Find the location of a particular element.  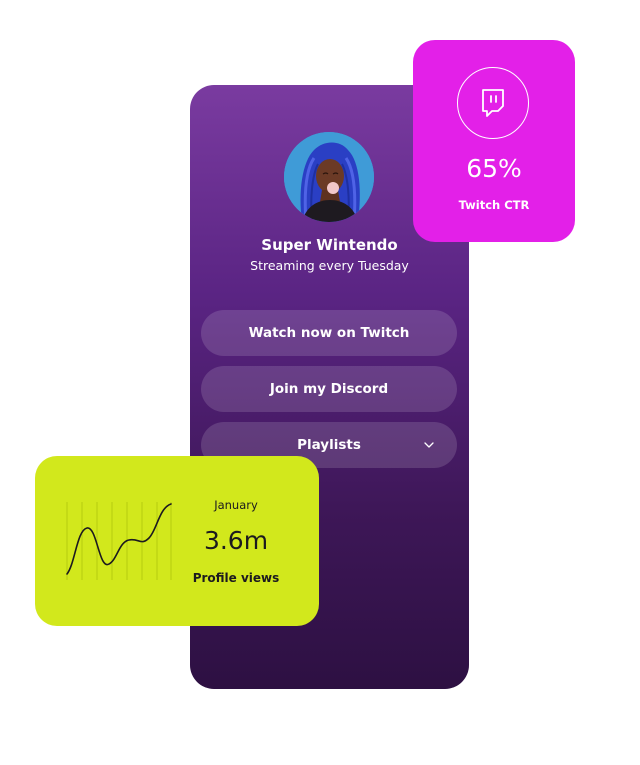

watch-on-twitch-button: Watch now on Twitch is located at coordinates (329, 333).